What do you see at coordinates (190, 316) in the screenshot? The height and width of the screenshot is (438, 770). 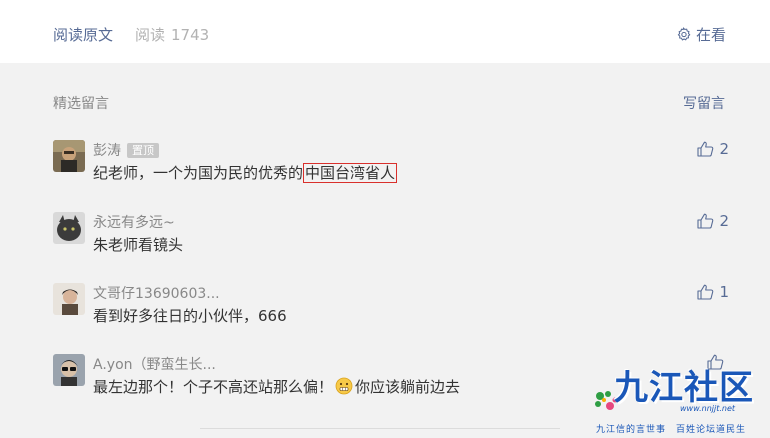 I see `comment-text: 看到好多往日的小伙伴，666` at bounding box center [190, 316].